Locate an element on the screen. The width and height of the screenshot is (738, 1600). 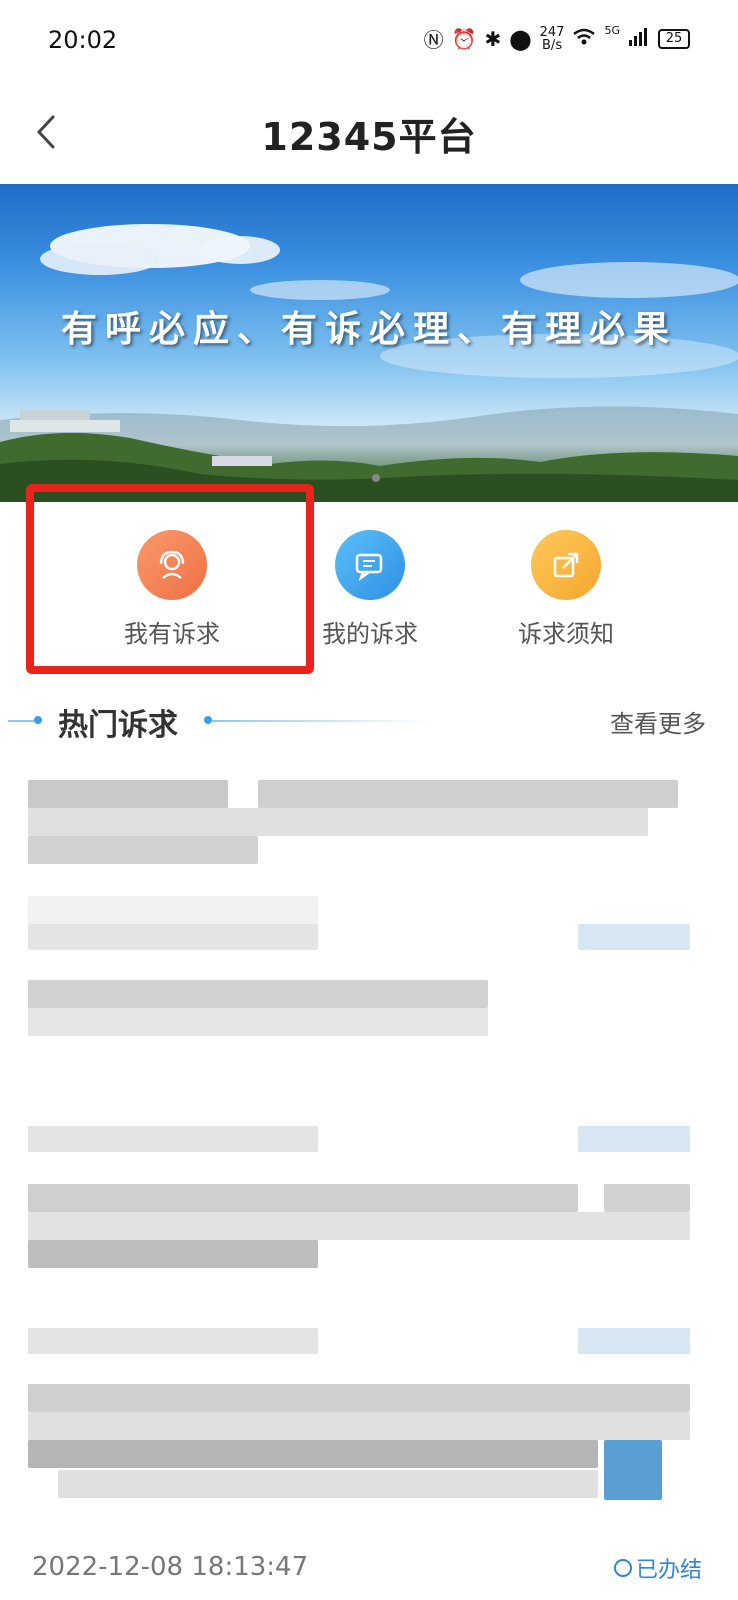
chat-bubble-icon is located at coordinates (370, 565).